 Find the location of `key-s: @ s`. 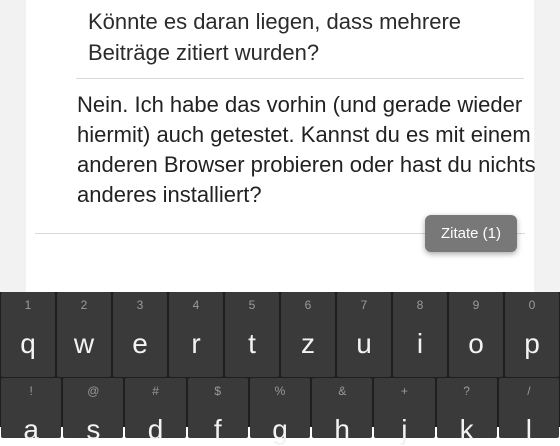

key-s: @ s is located at coordinates (93, 411).